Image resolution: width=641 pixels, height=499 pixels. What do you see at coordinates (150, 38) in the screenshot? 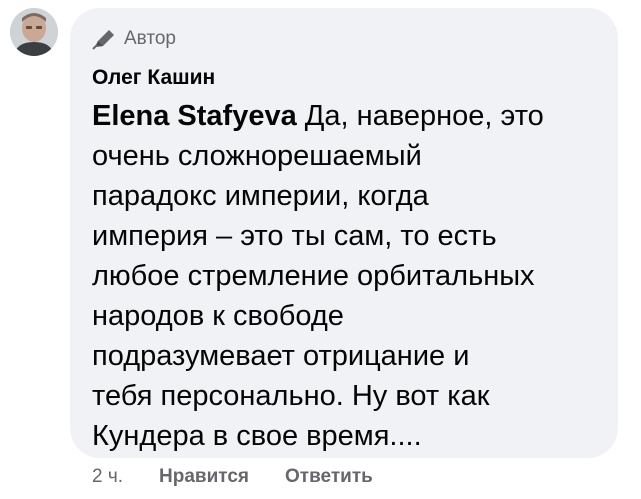
I see `author-badge-label: Автор` at bounding box center [150, 38].